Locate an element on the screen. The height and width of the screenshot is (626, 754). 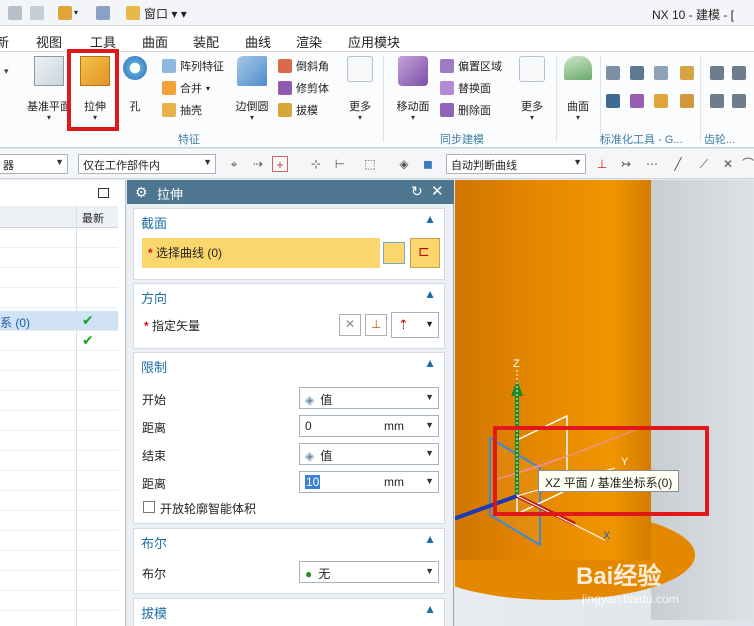
wcs-icon: ⊹ is located at coordinates (316, 164).